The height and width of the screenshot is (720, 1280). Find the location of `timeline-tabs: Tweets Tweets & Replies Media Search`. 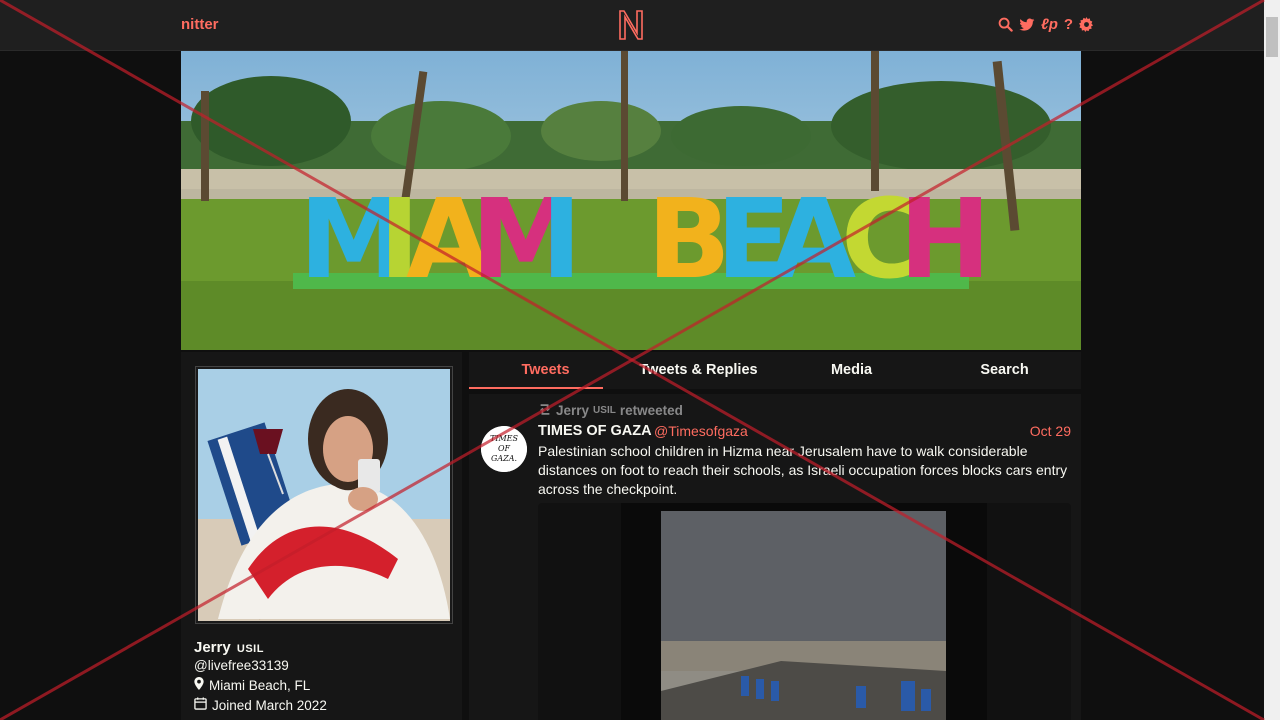

timeline-tabs: Tweets Tweets & Replies Media Search is located at coordinates (775, 370).